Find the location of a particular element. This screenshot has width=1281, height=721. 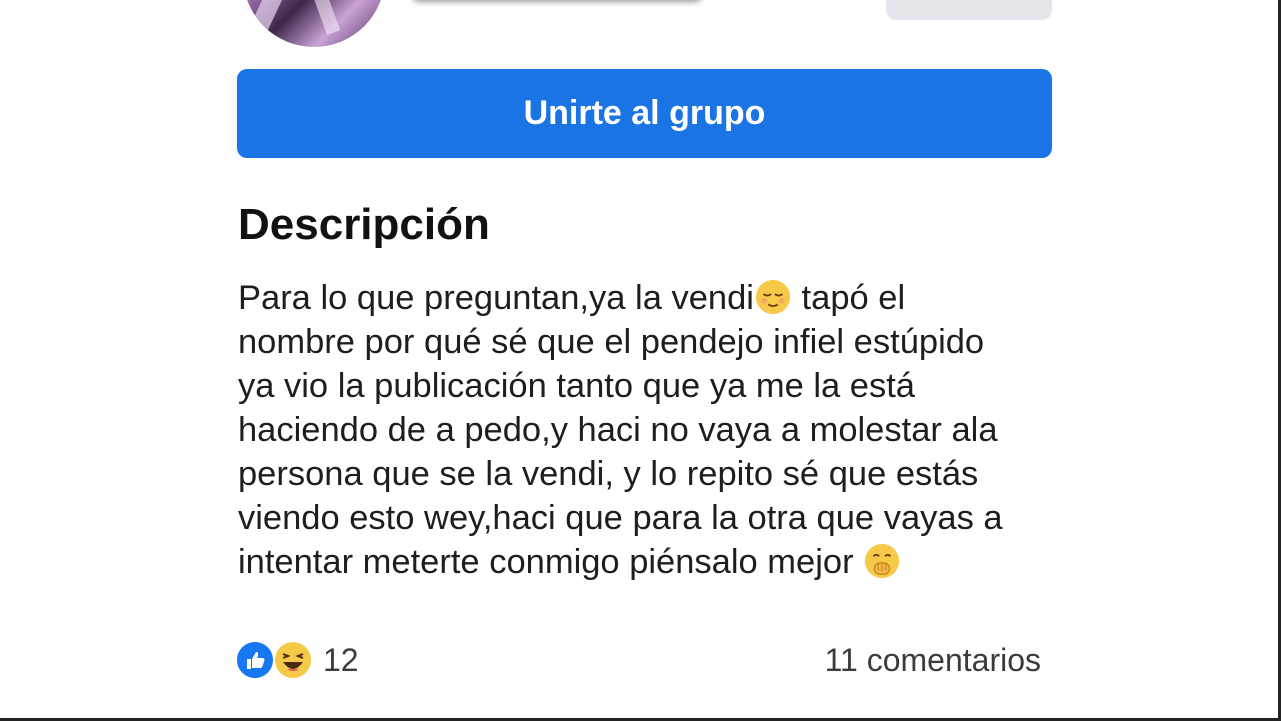

haha-reaction-icon is located at coordinates (293, 660).